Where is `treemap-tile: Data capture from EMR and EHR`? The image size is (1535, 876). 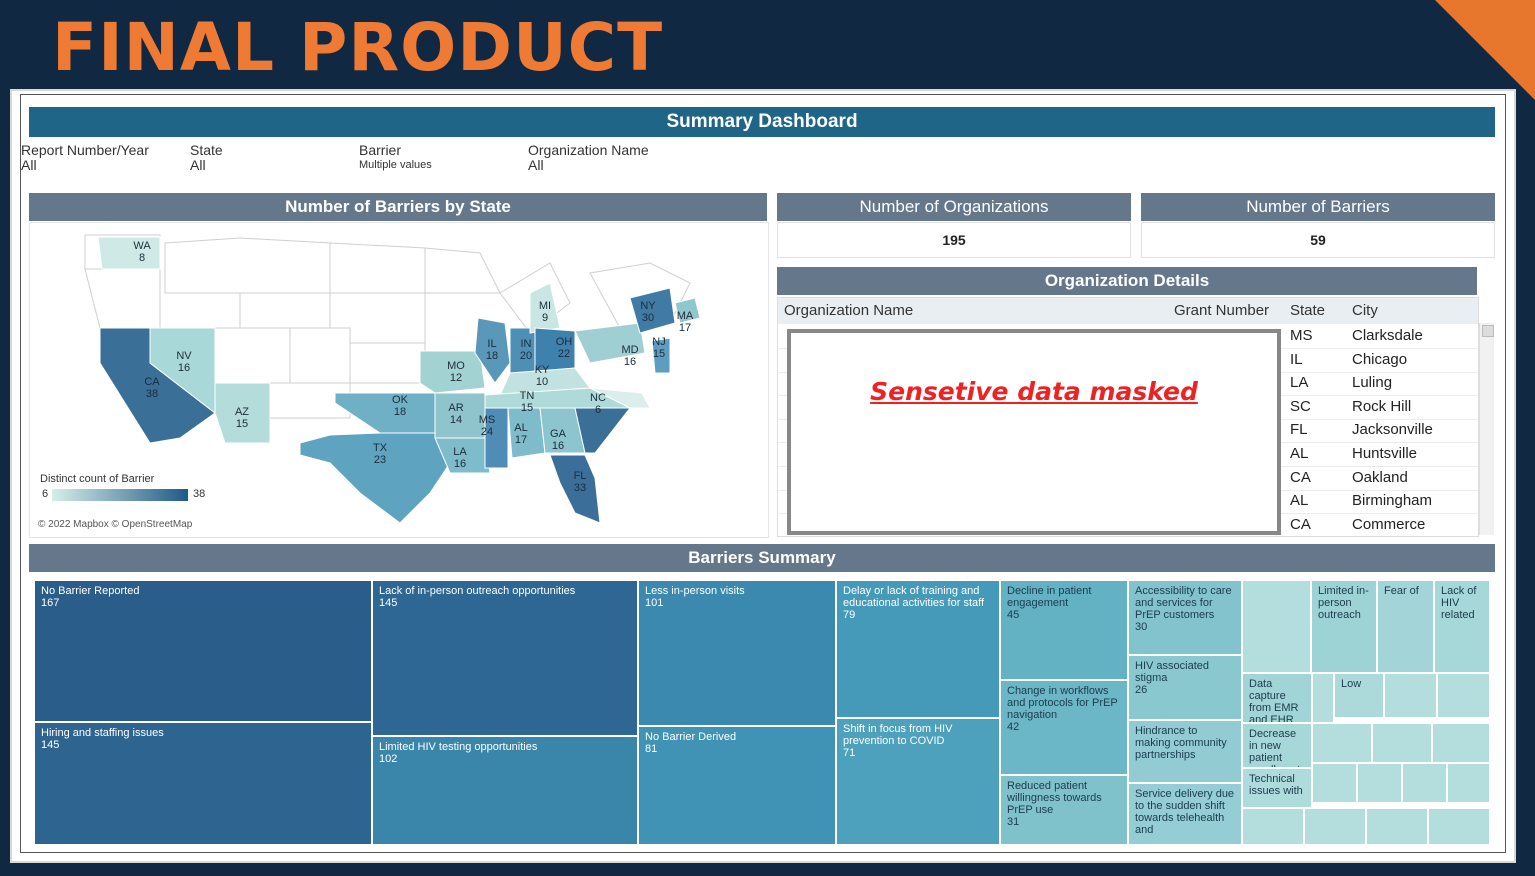
treemap-tile: Data capture from EMR and EHR is located at coordinates (1277, 698).